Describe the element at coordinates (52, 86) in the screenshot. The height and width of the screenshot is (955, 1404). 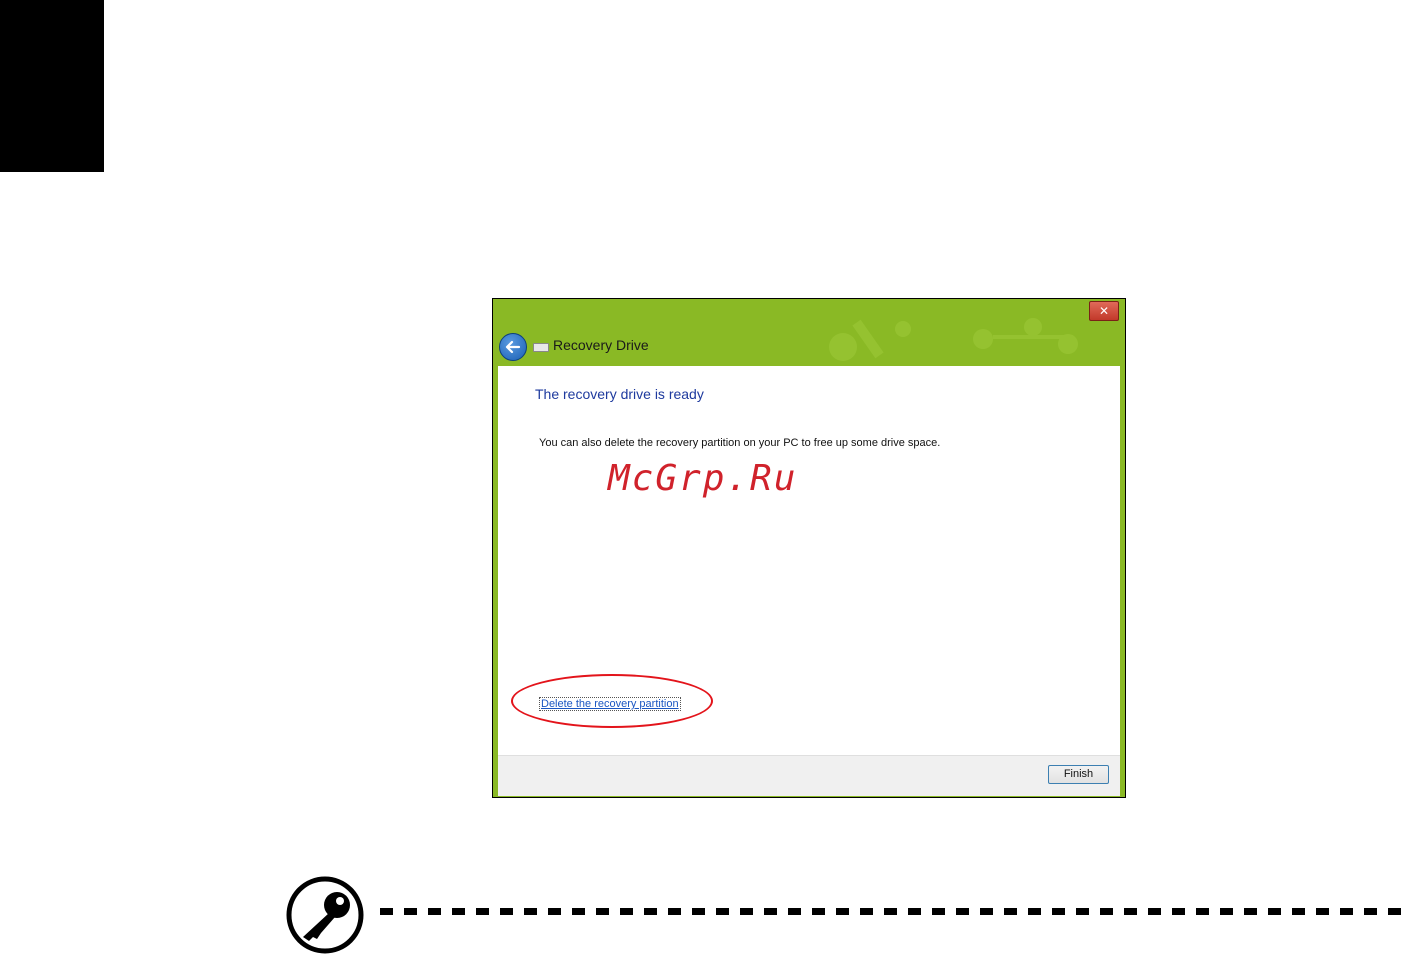
I see `page-corner-tab` at that location.